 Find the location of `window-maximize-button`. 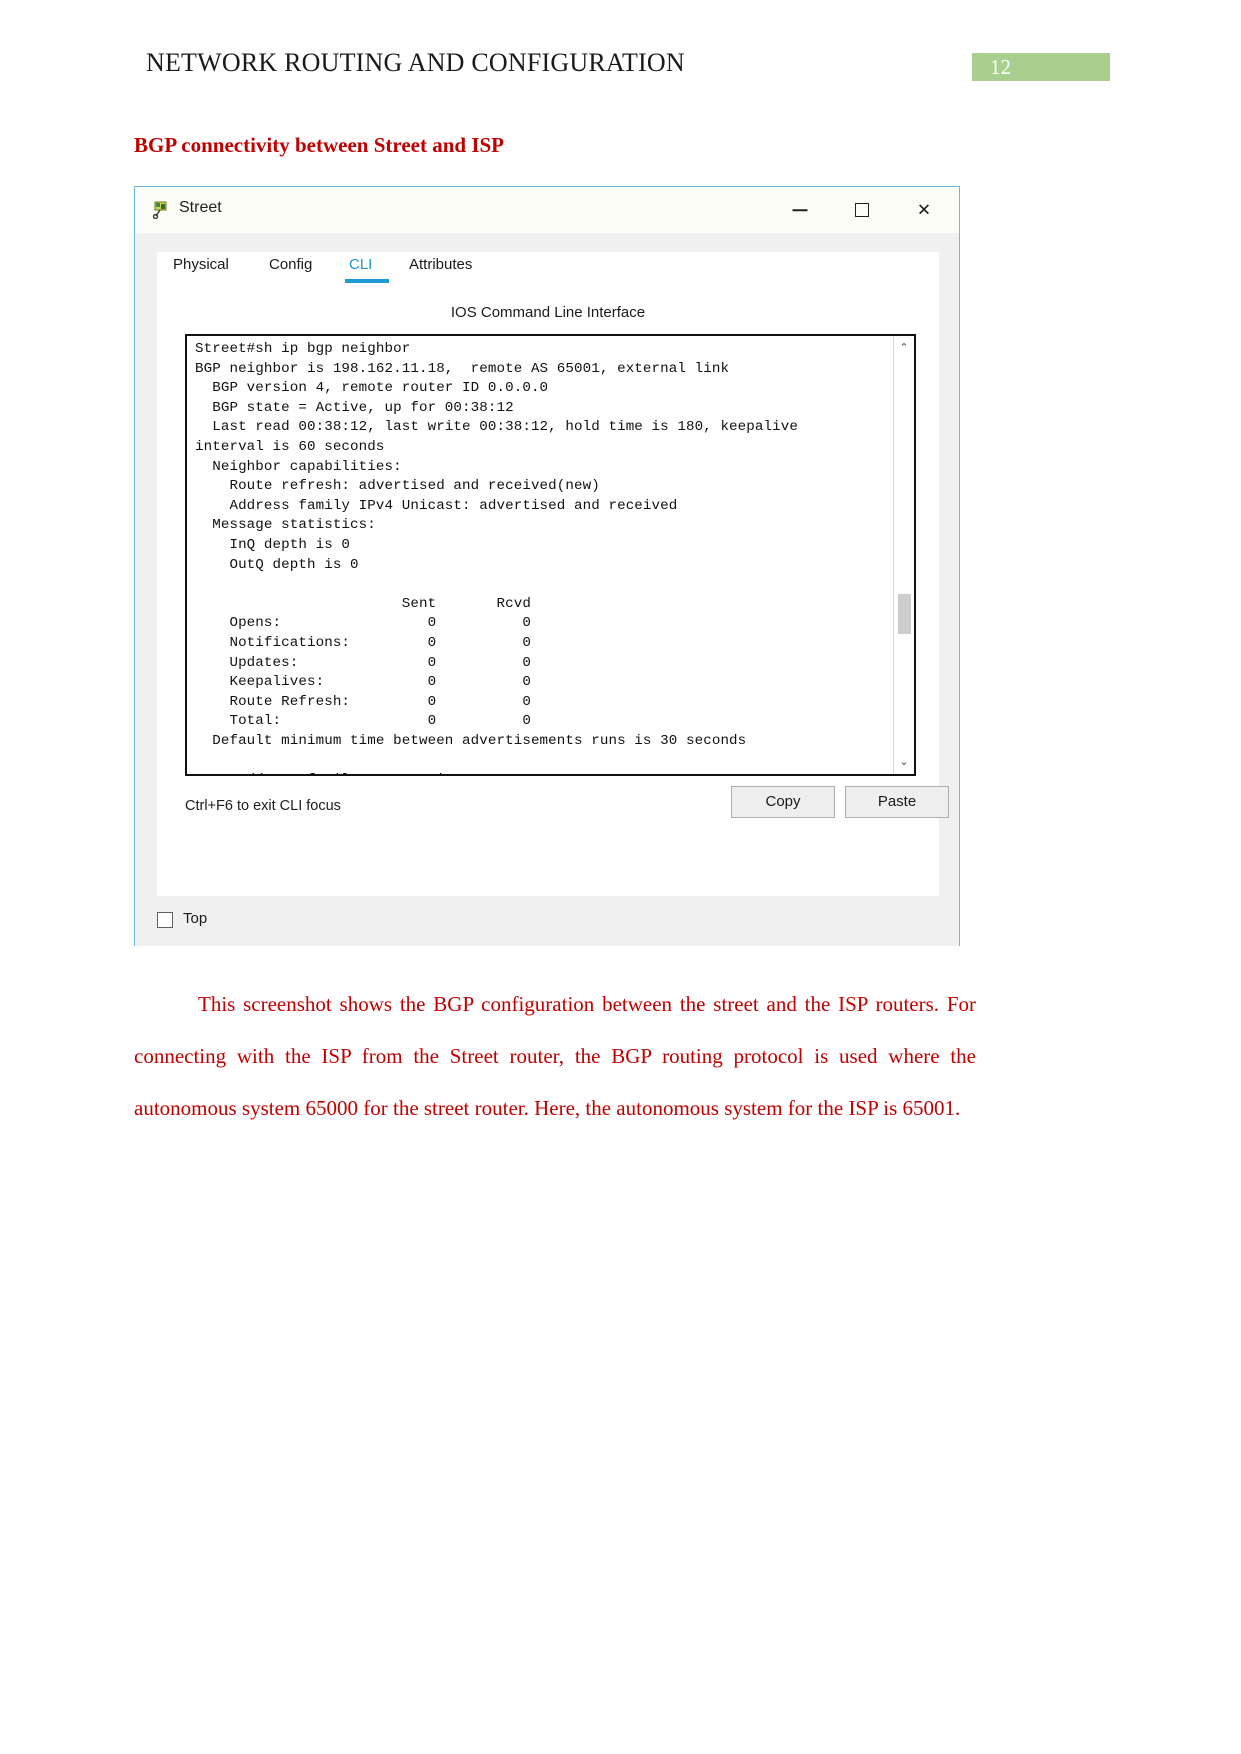

window-maximize-button is located at coordinates (862, 210).